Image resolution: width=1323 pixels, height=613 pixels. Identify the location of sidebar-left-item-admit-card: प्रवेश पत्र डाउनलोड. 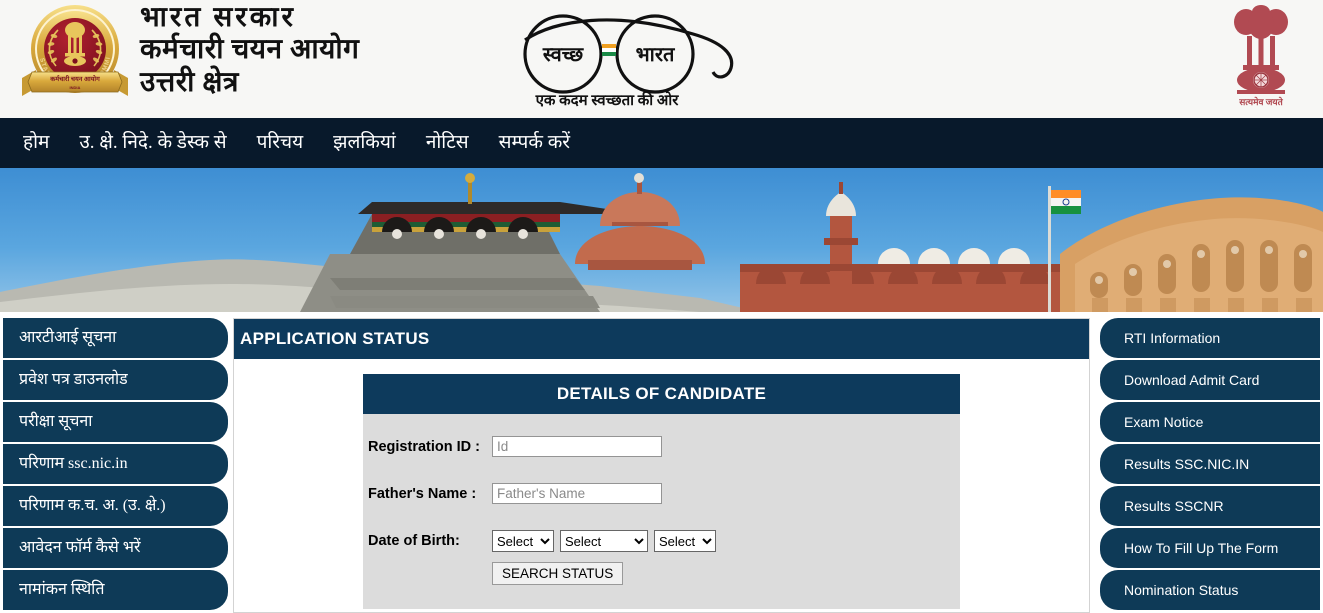
(114, 380).